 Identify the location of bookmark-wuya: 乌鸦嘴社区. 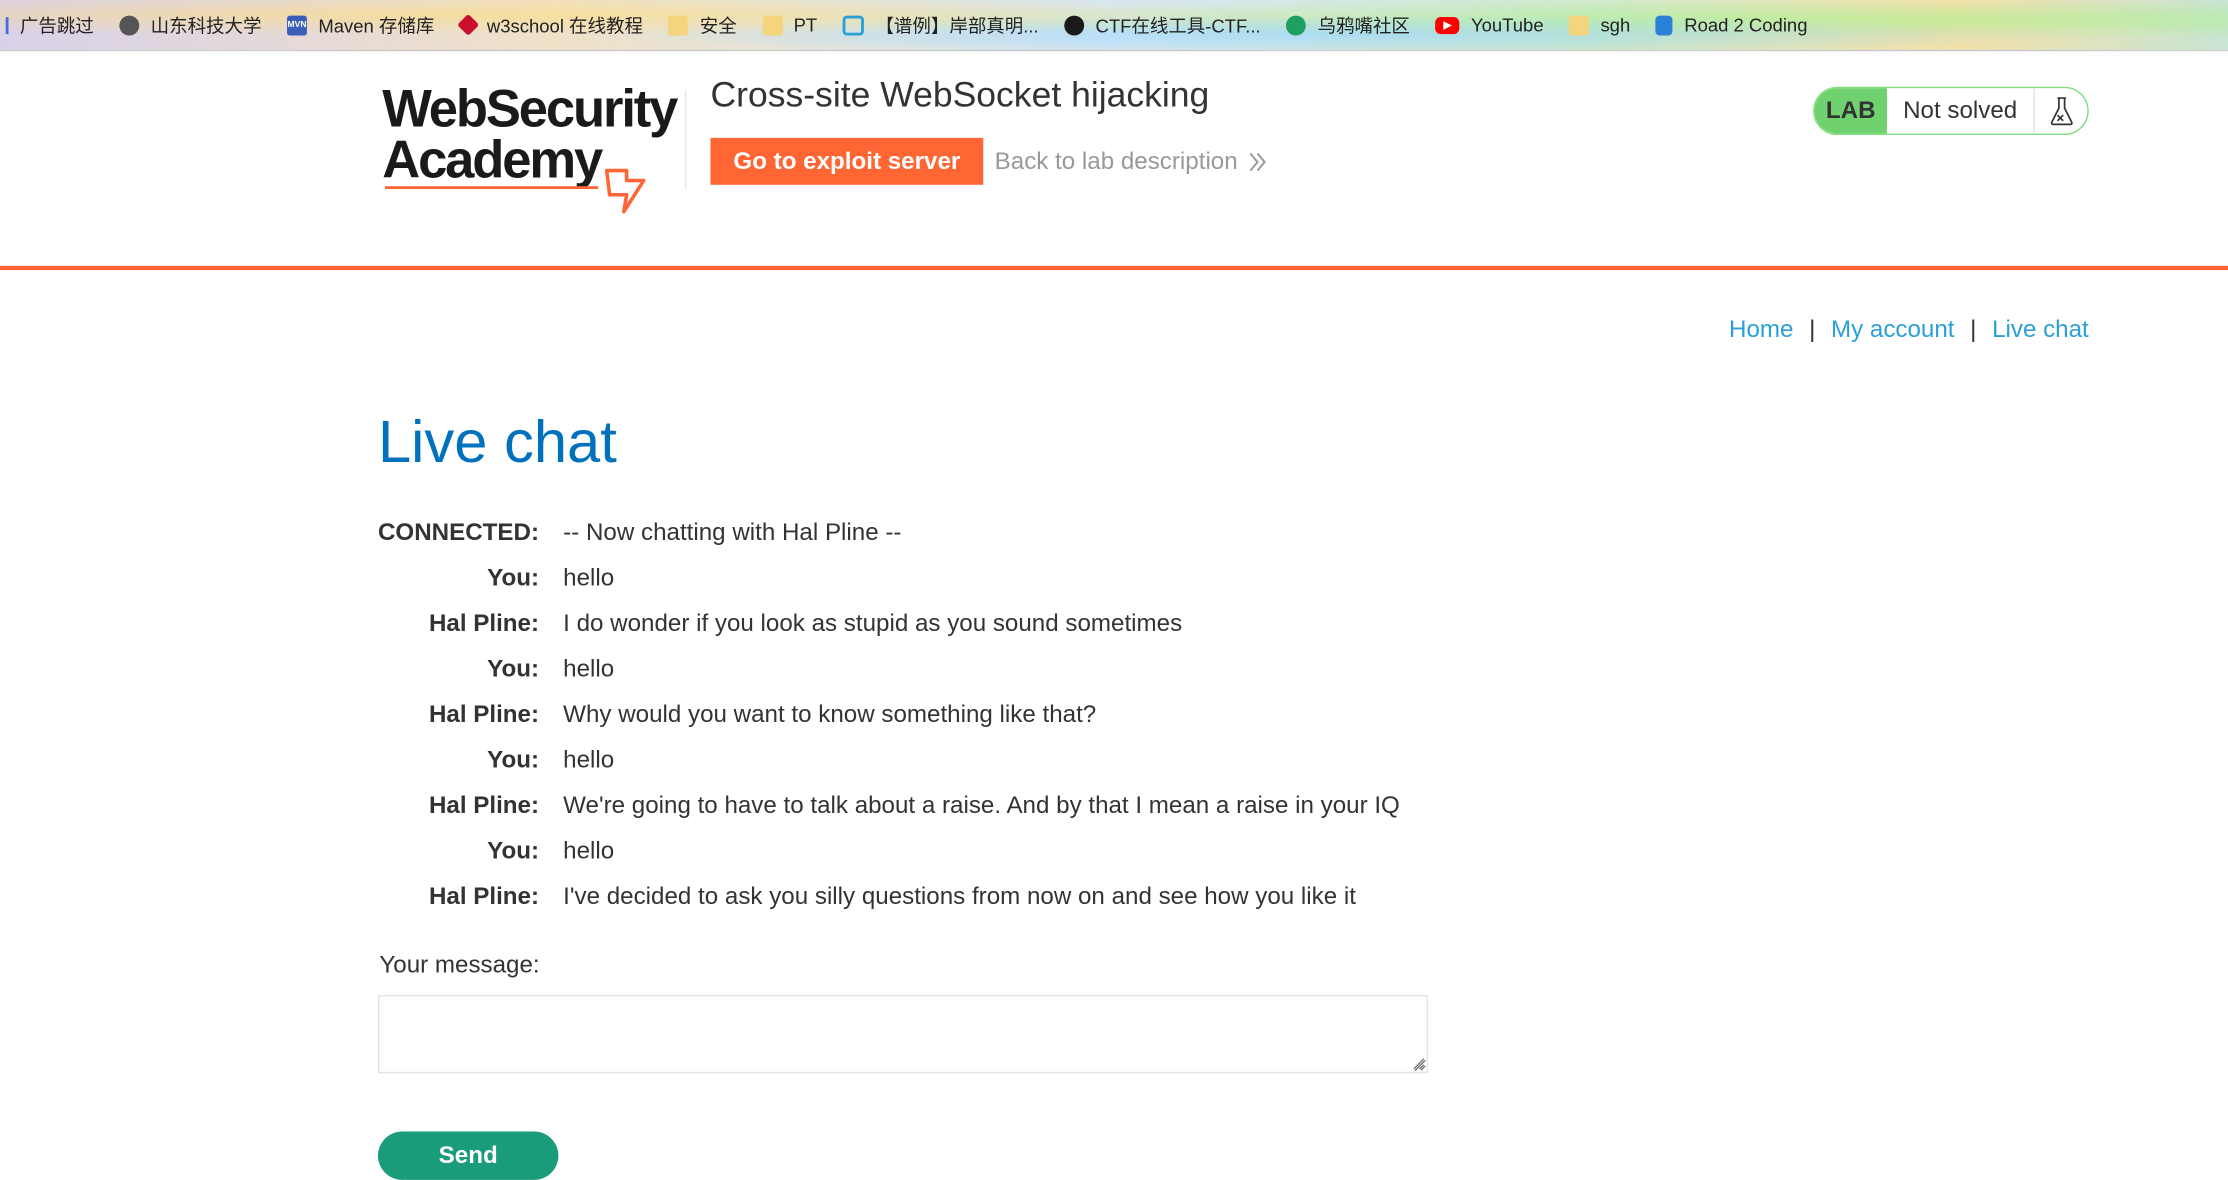
(1348, 24).